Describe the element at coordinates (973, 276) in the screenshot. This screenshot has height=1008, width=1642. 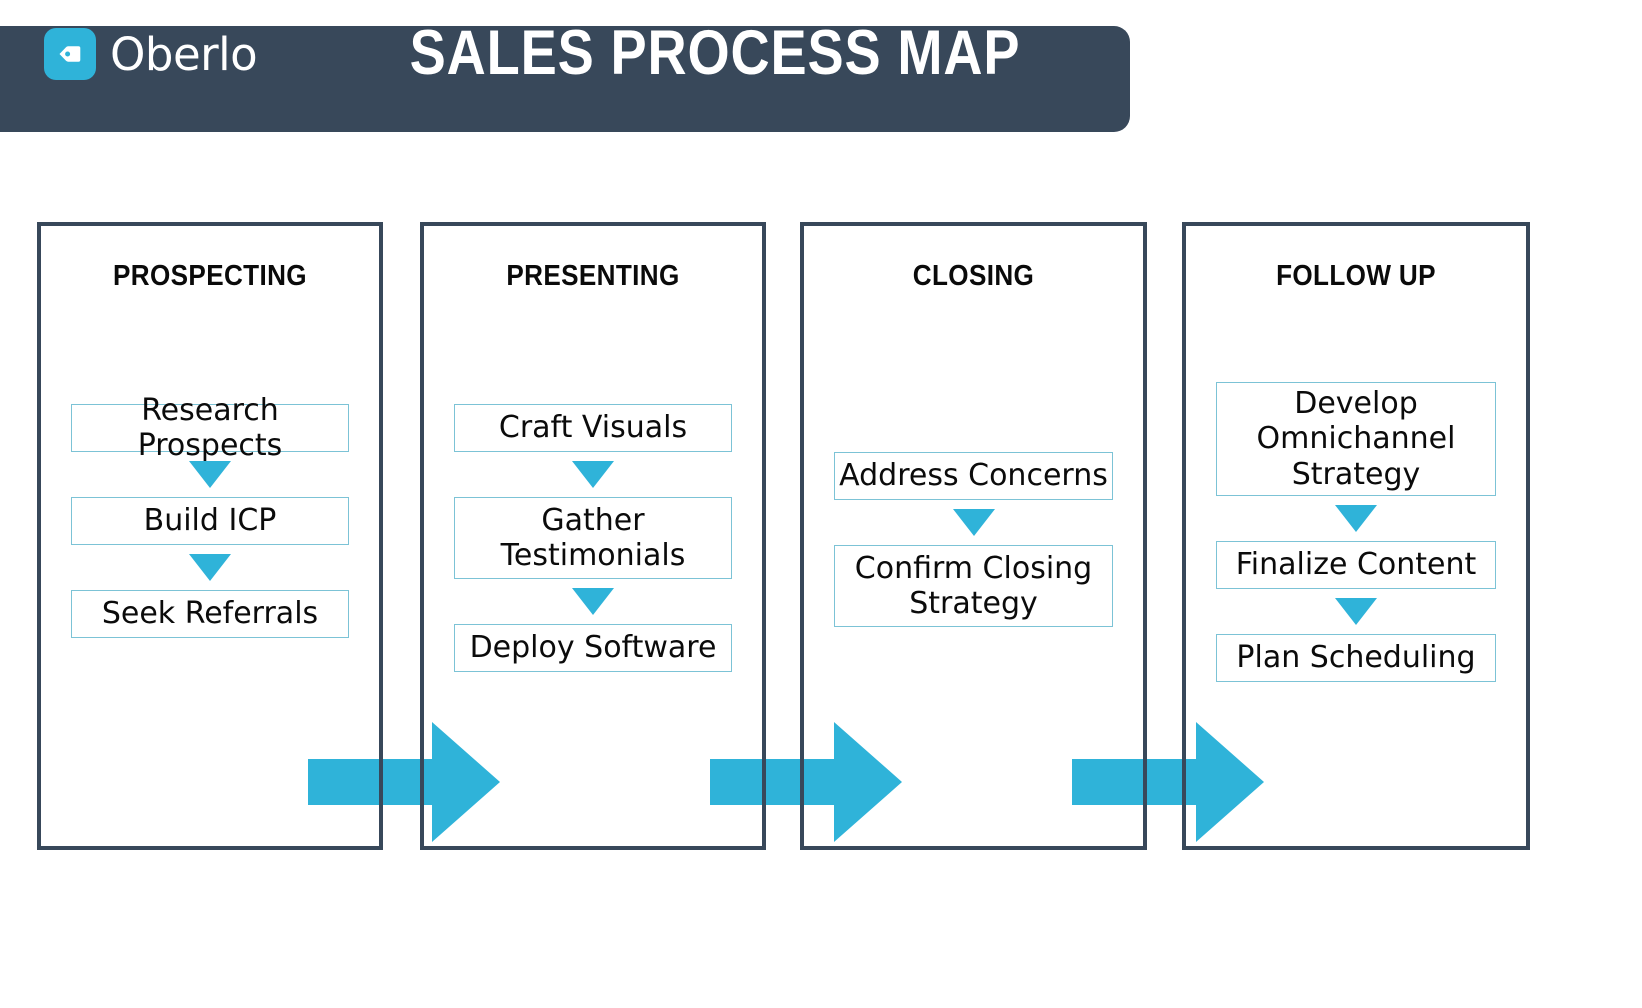
I see `stage-title: CLOSING` at that location.